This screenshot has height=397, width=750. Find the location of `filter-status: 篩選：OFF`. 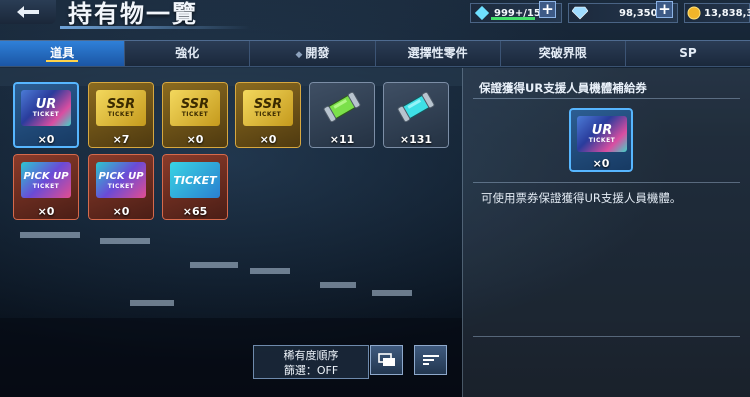

filter-status: 篩選：OFF is located at coordinates (311, 370).